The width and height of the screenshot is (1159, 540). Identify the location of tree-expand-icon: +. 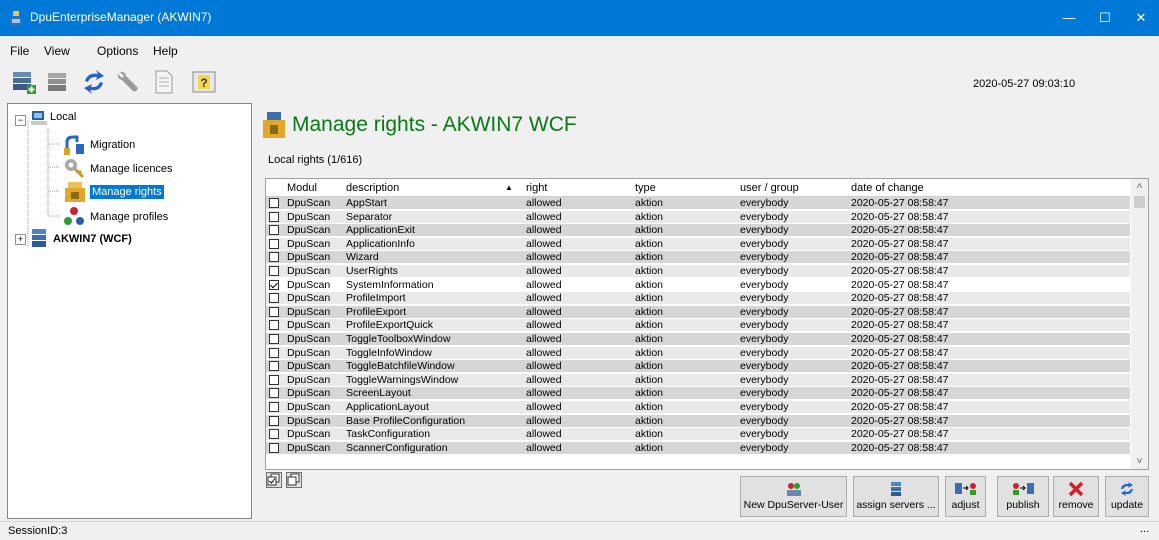
(20, 239).